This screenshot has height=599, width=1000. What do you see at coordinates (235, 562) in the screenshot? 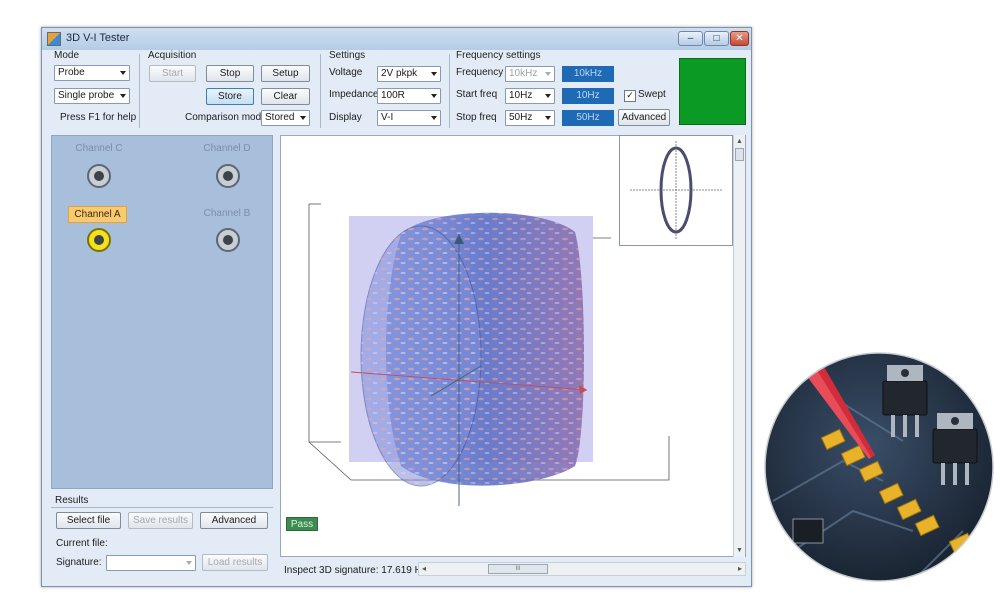
I see `load-results-button: Load results` at bounding box center [235, 562].